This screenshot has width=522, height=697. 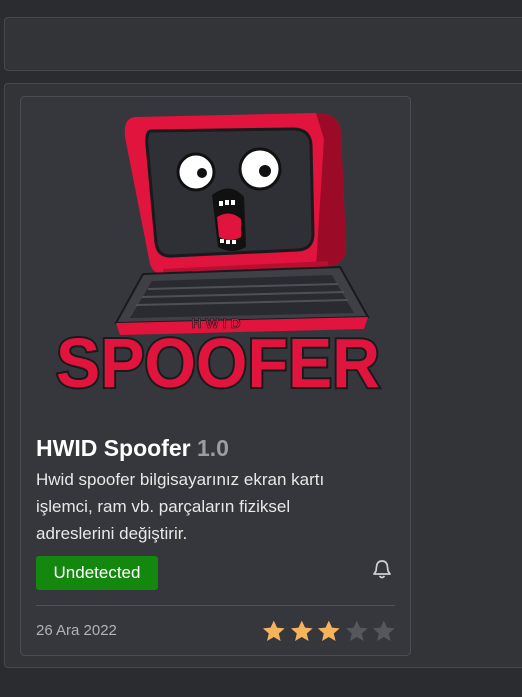 What do you see at coordinates (97, 573) in the screenshot?
I see `status-badge: Undetected` at bounding box center [97, 573].